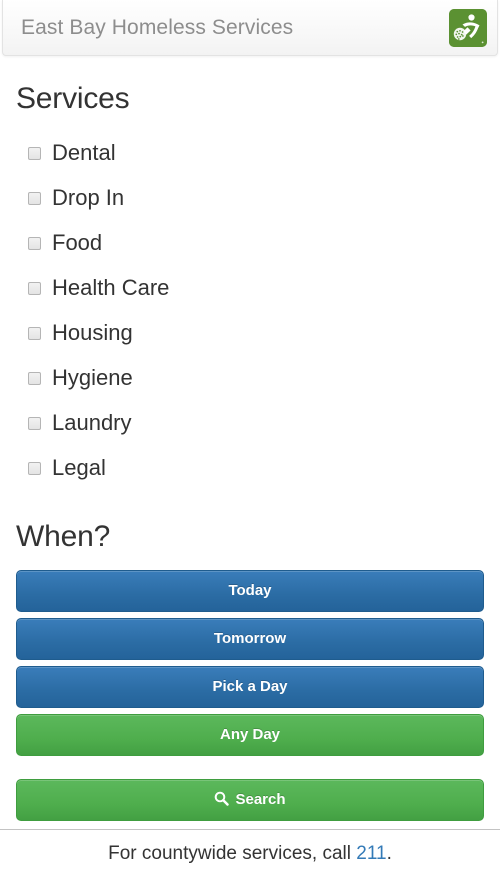 The image size is (500, 876). What do you see at coordinates (92, 422) in the screenshot?
I see `service-label: Laundry` at bounding box center [92, 422].